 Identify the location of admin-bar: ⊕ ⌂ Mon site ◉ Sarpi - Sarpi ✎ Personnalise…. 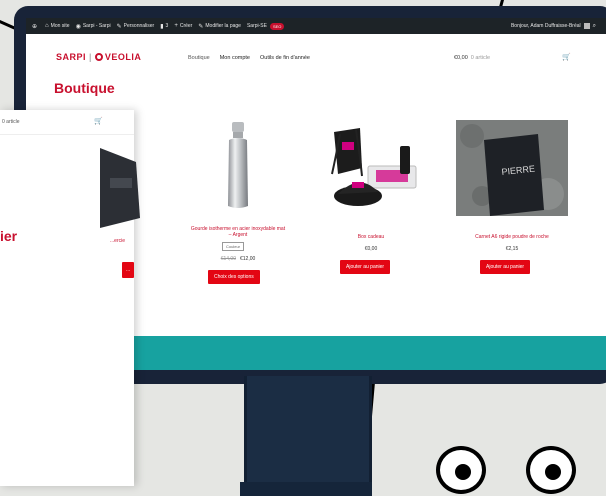
(316, 26).